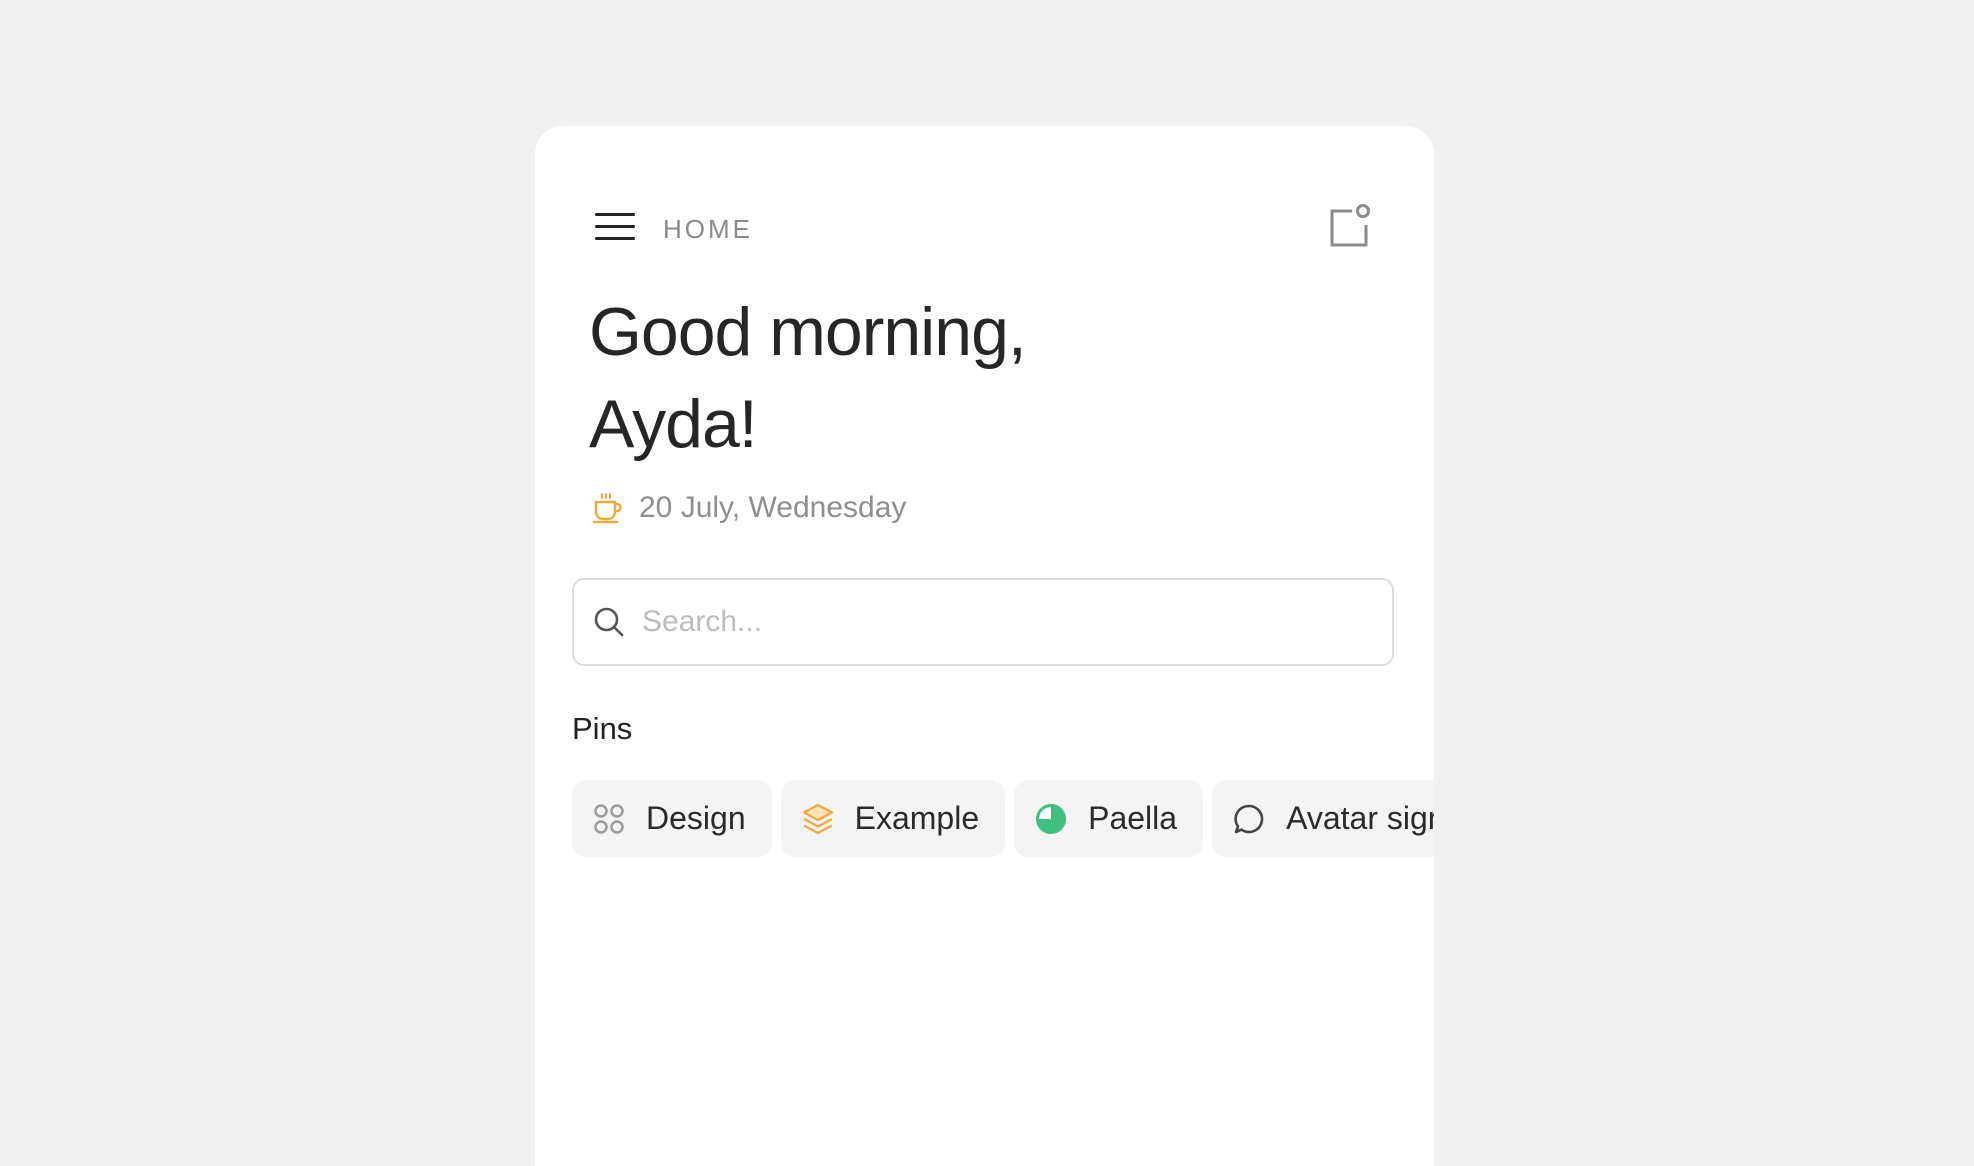 Image resolution: width=1974 pixels, height=1166 pixels. I want to click on date-row: 20 July, Wednesday, so click(748, 508).